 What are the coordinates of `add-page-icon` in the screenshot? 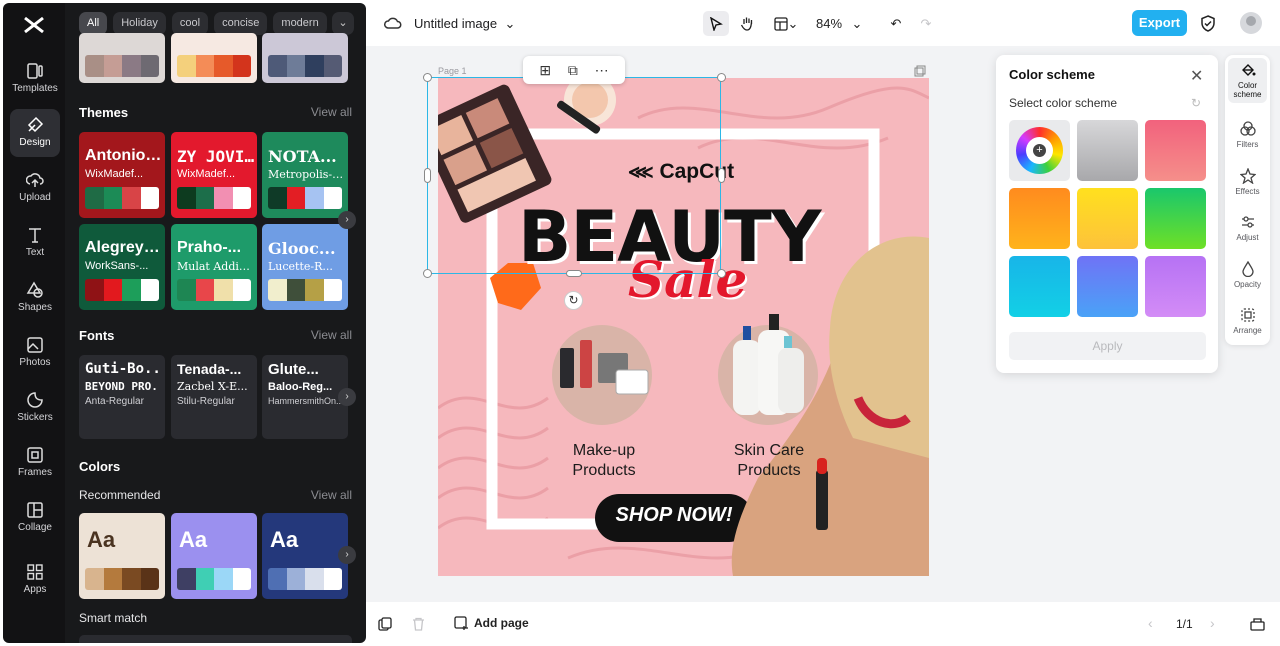 It's located at (461, 623).